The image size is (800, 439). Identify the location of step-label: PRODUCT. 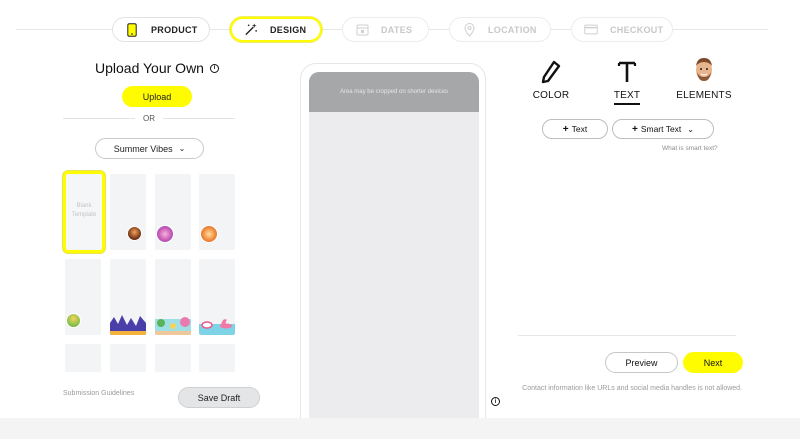
(174, 29).